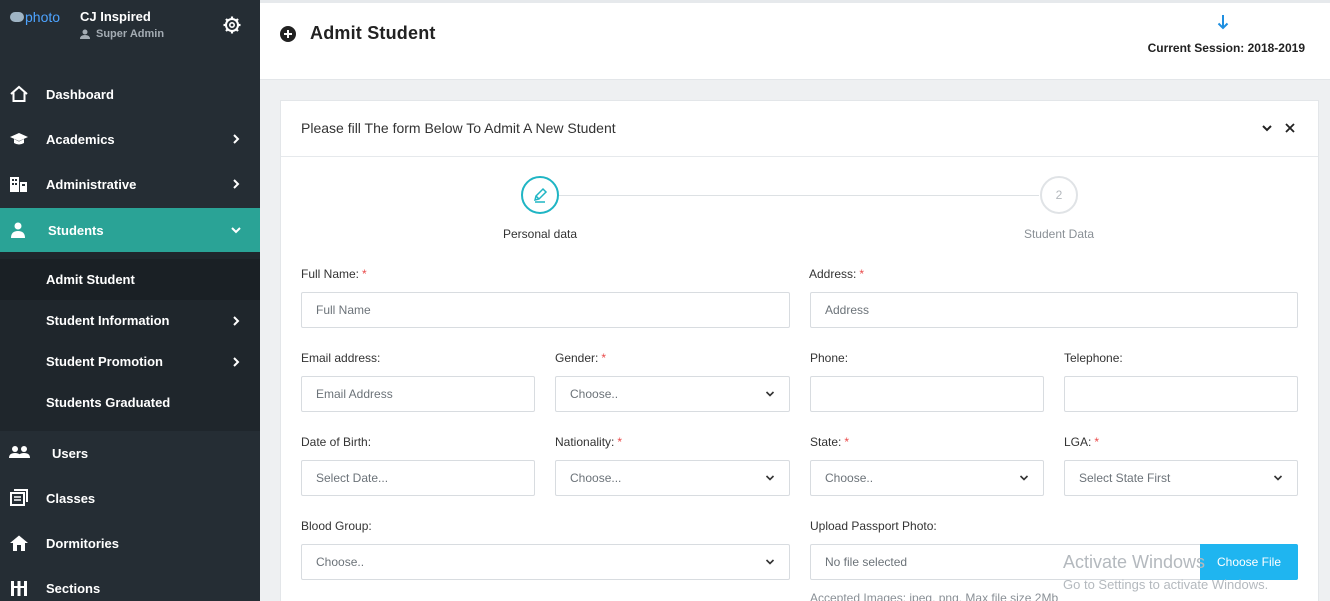 The height and width of the screenshot is (601, 1330). I want to click on students-icon, so click(18, 230).